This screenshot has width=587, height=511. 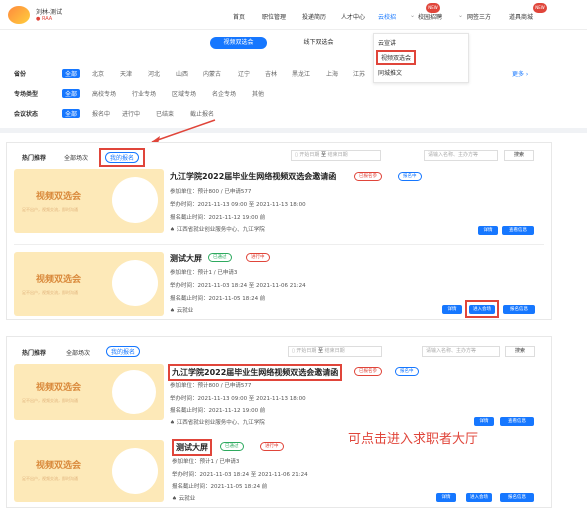 I want to click on annotation-text: 可点击进入求职者大厅, so click(x=413, y=439).